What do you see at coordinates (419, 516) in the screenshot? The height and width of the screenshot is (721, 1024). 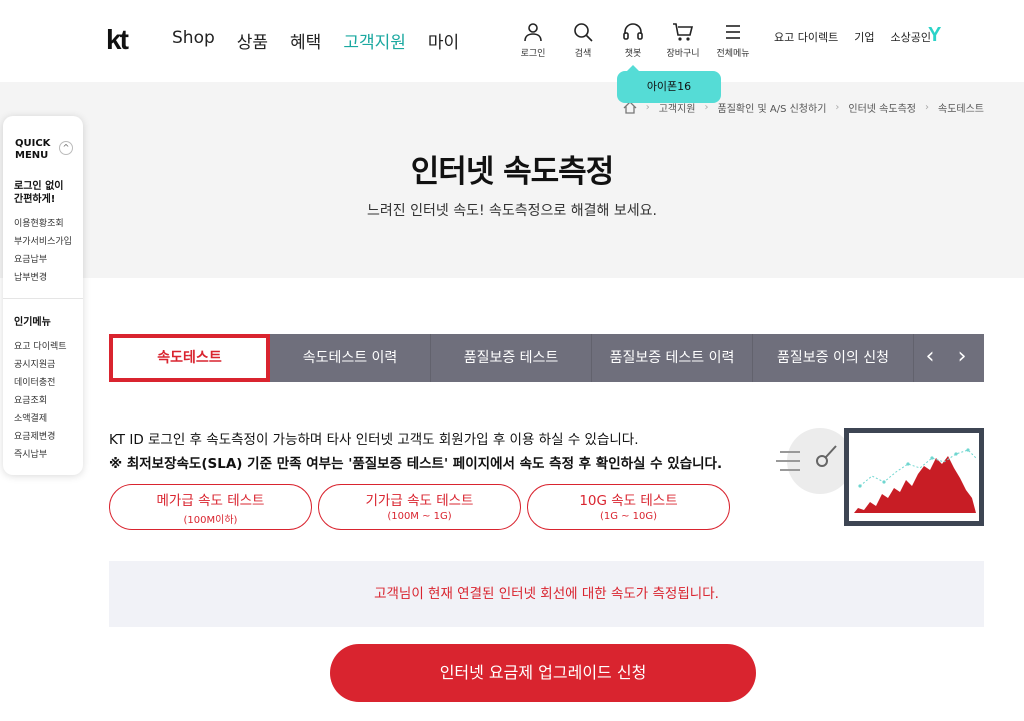 I see `button-sublabel: (100M ~ 1G)` at bounding box center [419, 516].